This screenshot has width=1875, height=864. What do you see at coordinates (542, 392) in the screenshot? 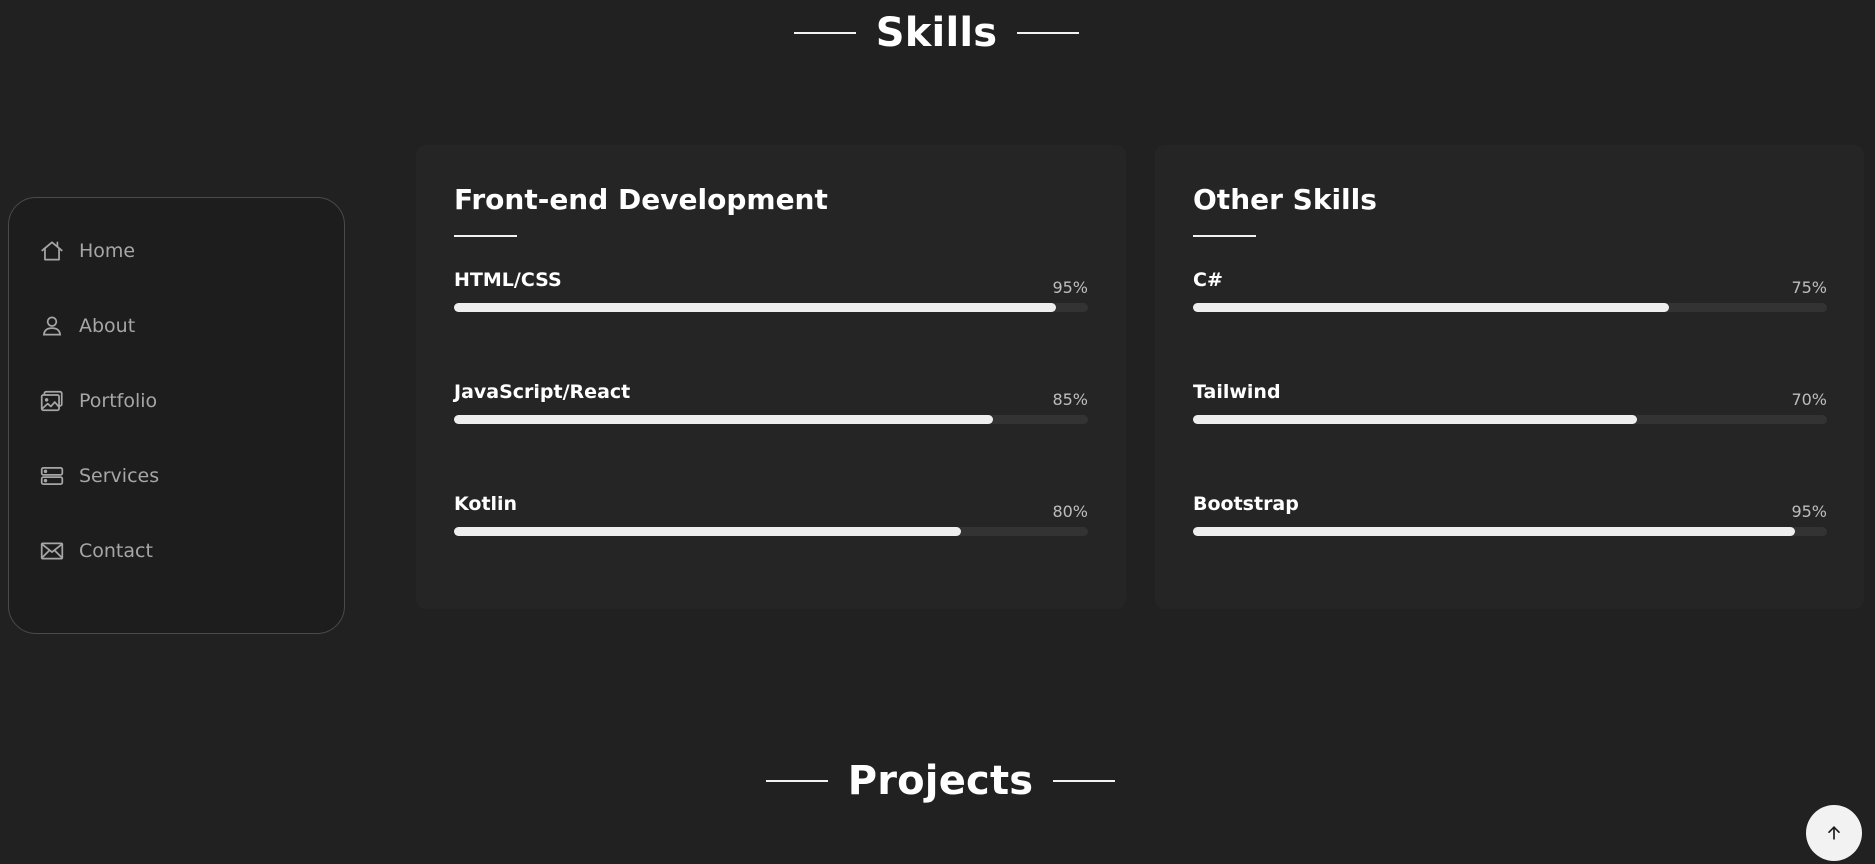
I see `skill-name: JavaScript/React` at bounding box center [542, 392].